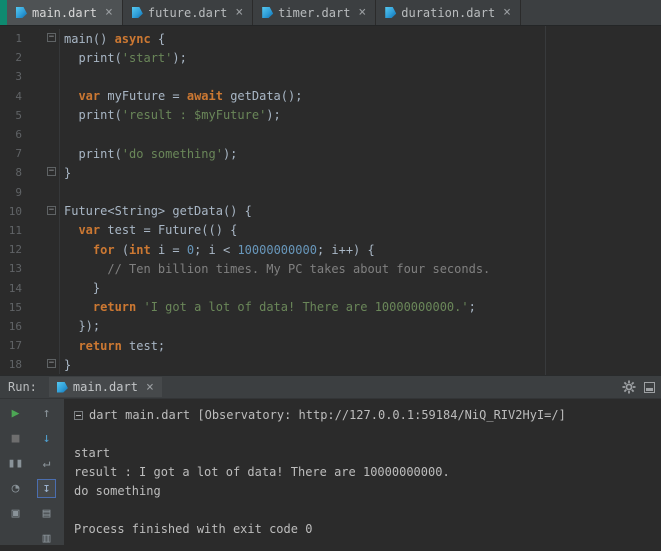 The image size is (661, 551). What do you see at coordinates (46, 488) in the screenshot?
I see `scroll-to-end-button: ↧` at bounding box center [46, 488].